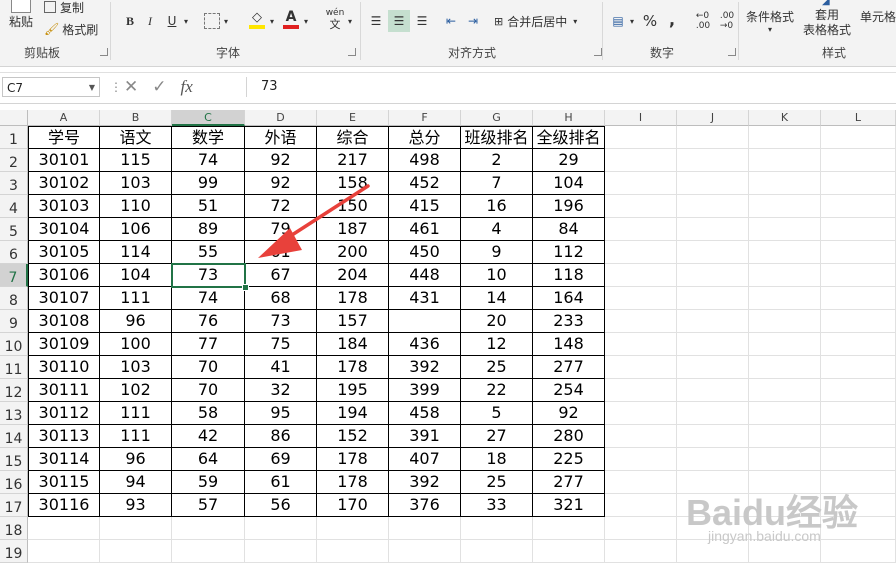  What do you see at coordinates (497, 413) in the screenshot?
I see `table-cell: 5` at bounding box center [497, 413].